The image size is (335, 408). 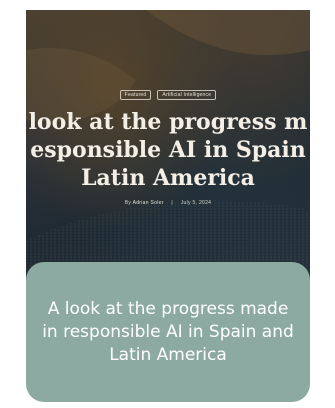 I want to click on hero-title-line-2: esponsible AI in Spain, so click(x=168, y=150).